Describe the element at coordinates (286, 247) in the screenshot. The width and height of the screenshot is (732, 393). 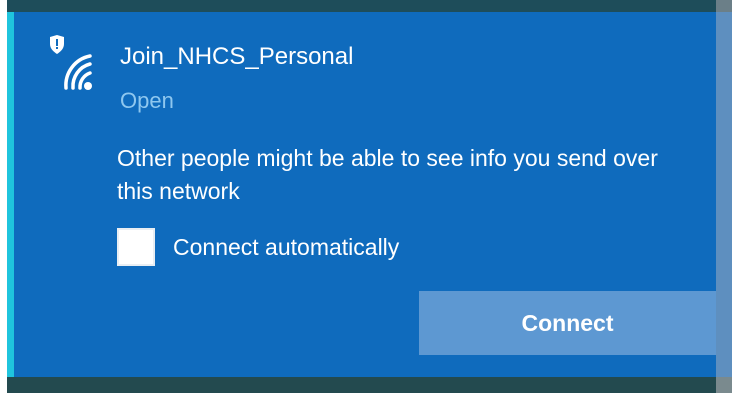
I see `connect-automatically-label: Connect automatically` at that location.